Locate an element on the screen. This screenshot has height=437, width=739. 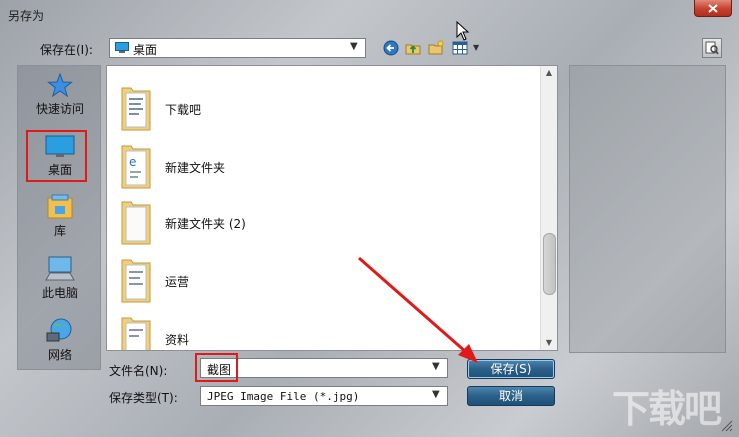
nav-item-this-pc: 此电脑 is located at coordinates (60, 278).